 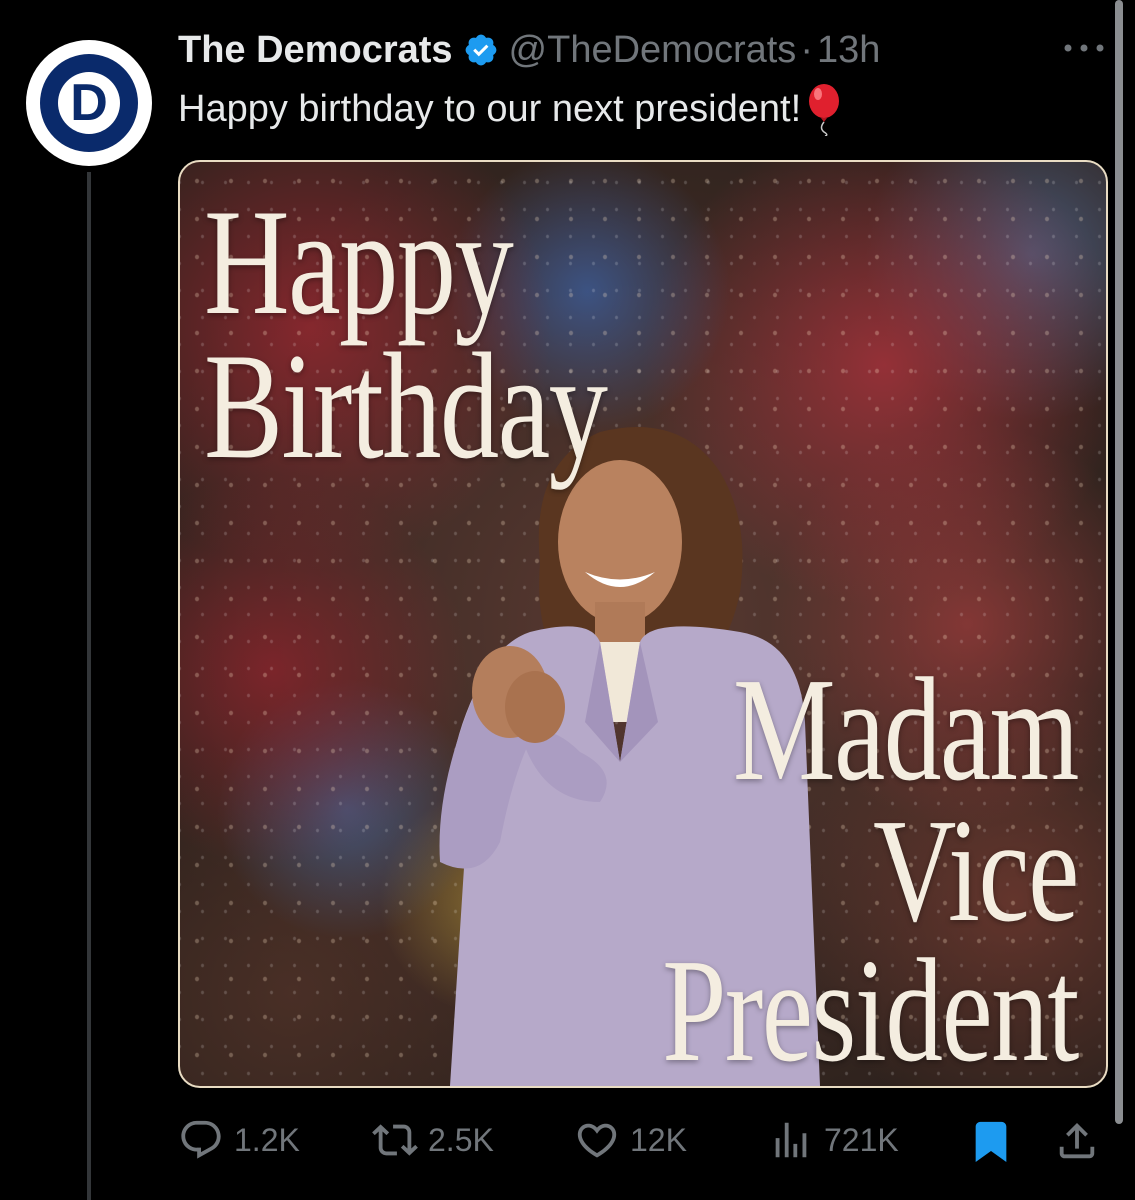 I want to click on repost-icon, so click(x=395, y=1140).